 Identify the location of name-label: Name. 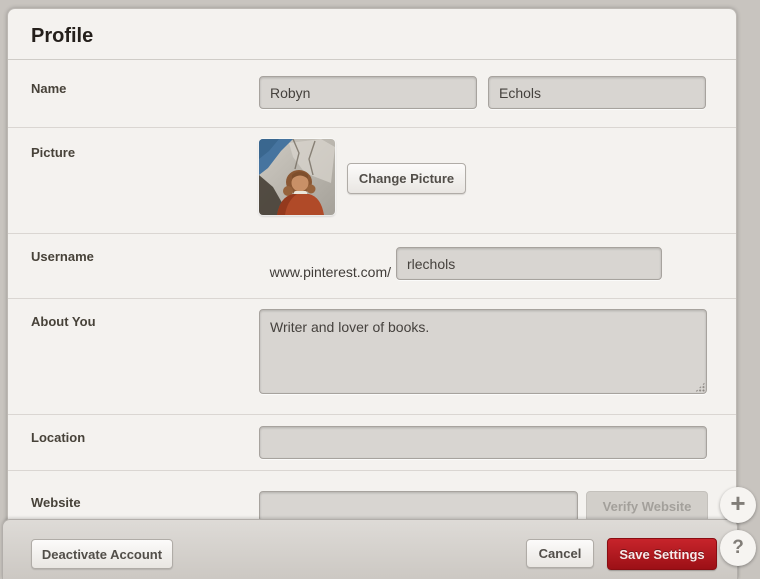
(49, 88).